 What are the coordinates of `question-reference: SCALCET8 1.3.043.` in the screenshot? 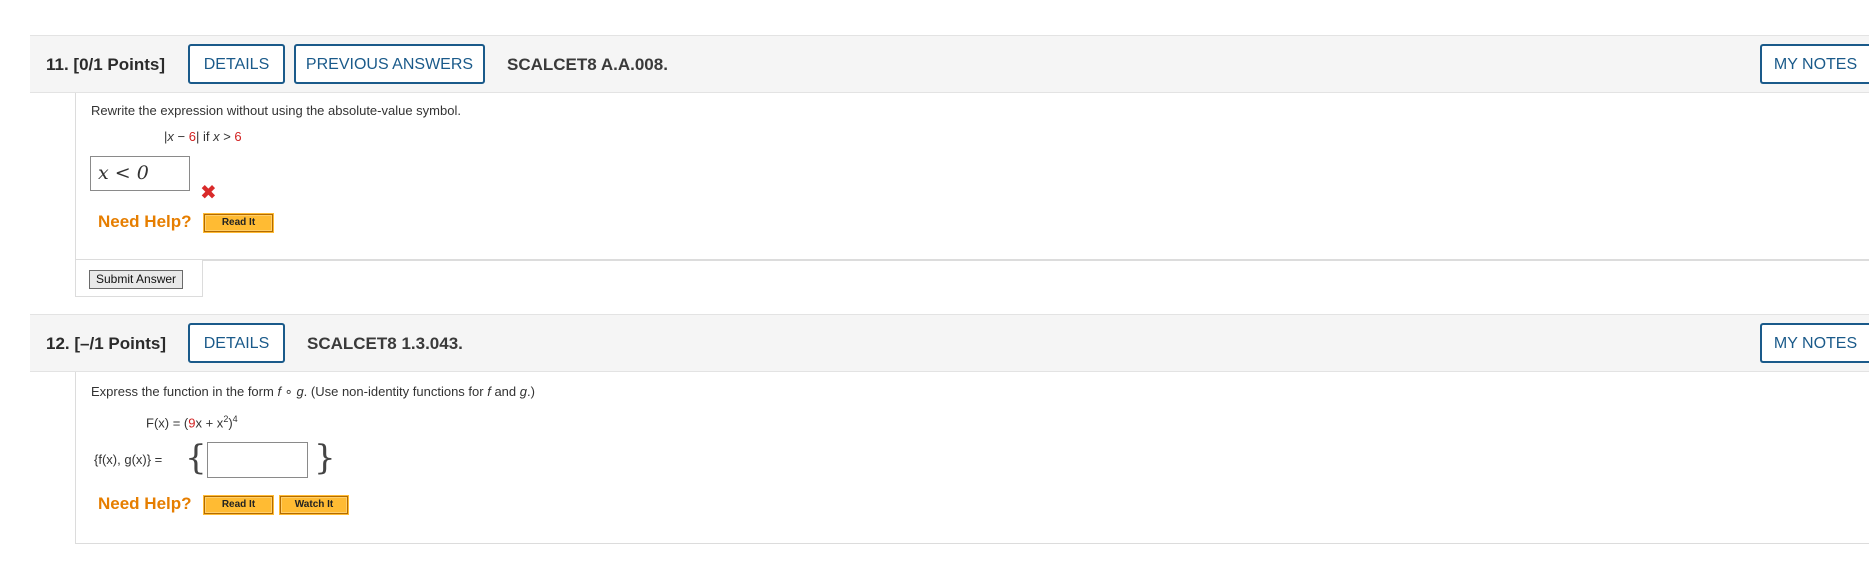 It's located at (385, 343).